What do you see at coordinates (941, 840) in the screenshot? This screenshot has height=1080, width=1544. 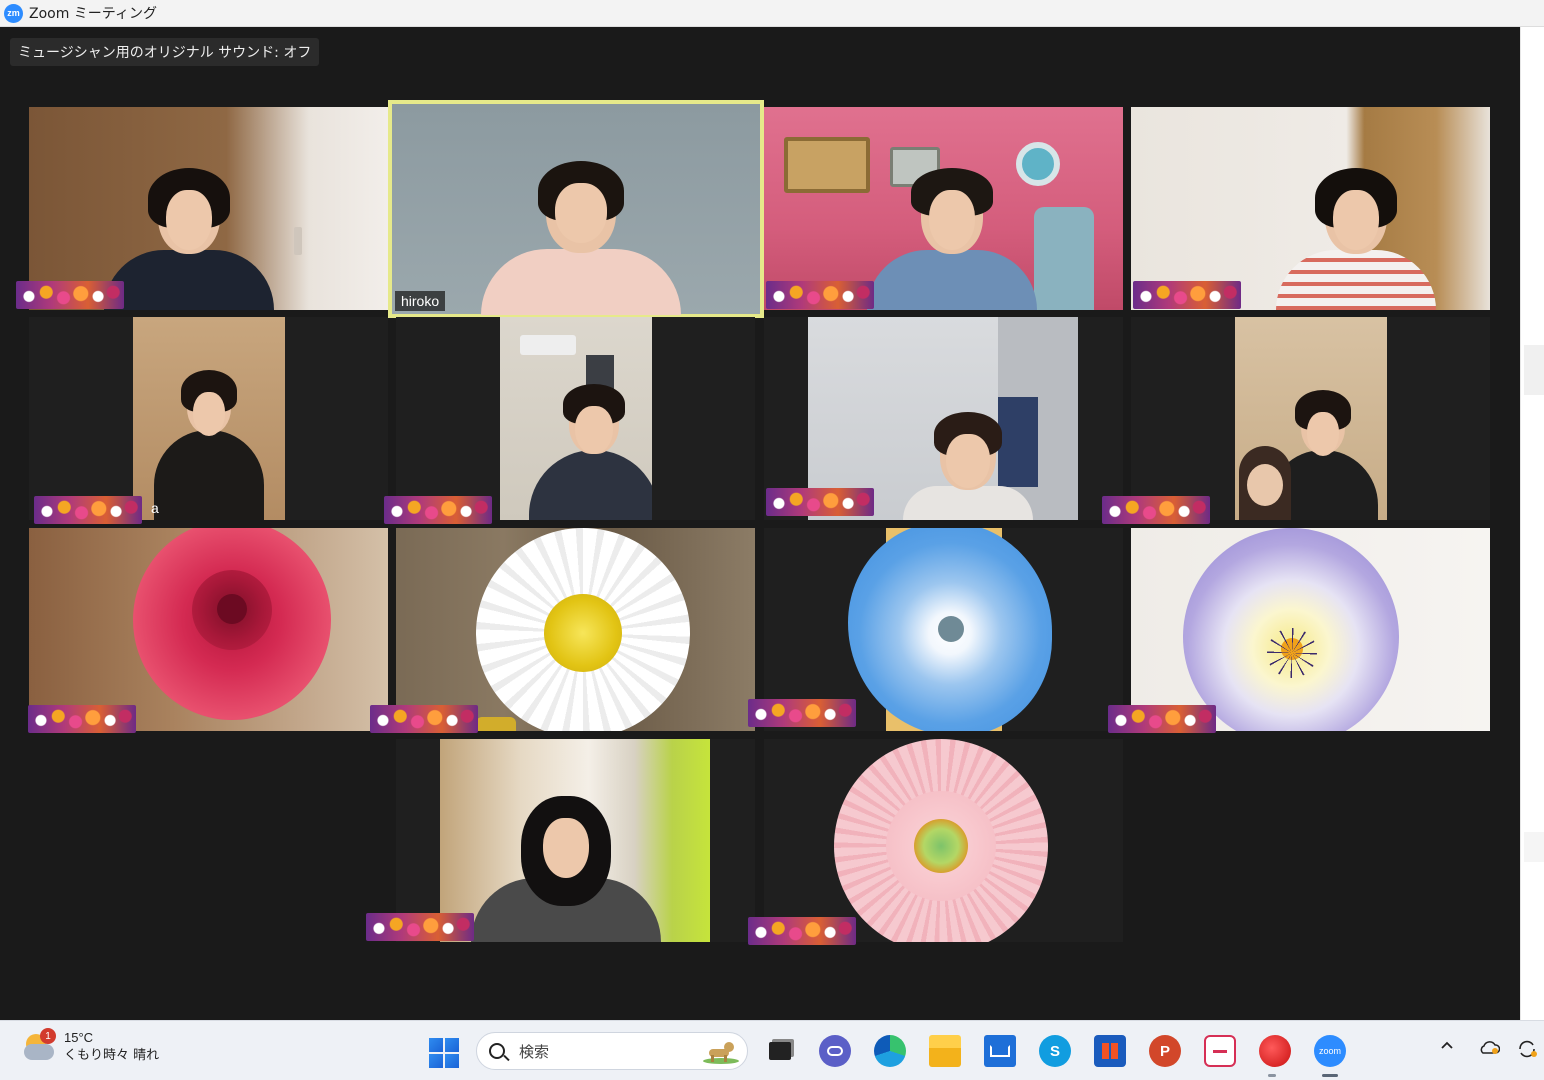 I see `gerbera-filter-icon` at bounding box center [941, 840].